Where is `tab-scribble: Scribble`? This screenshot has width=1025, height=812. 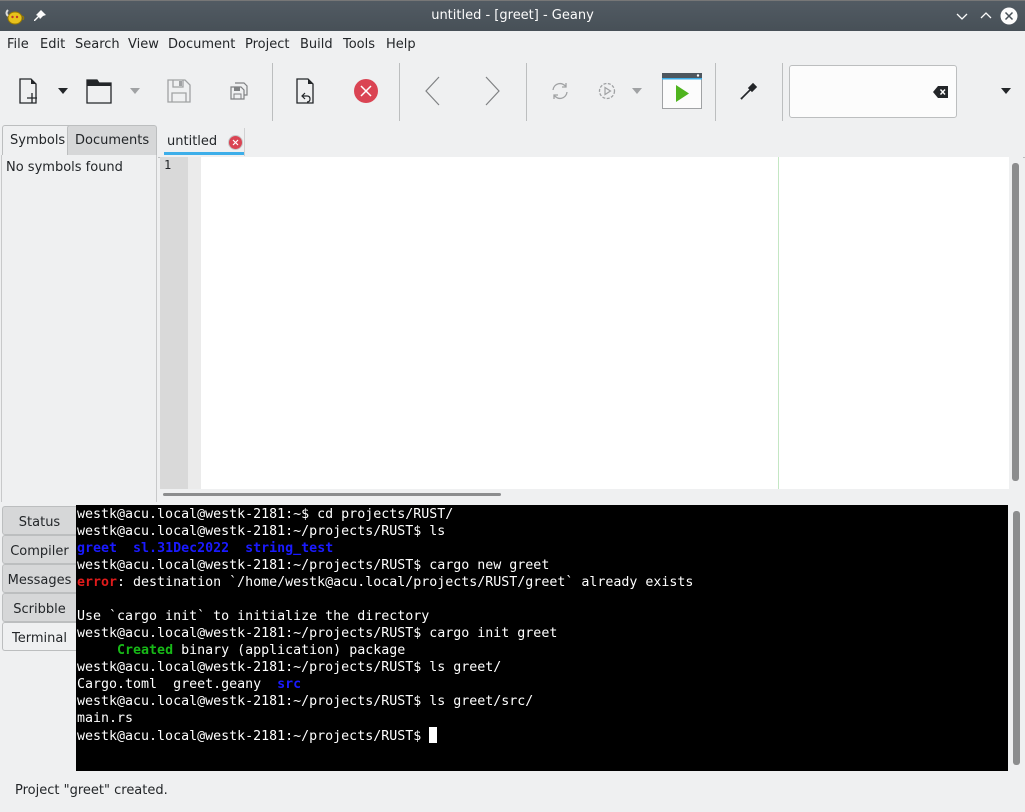 tab-scribble: Scribble is located at coordinates (39, 607).